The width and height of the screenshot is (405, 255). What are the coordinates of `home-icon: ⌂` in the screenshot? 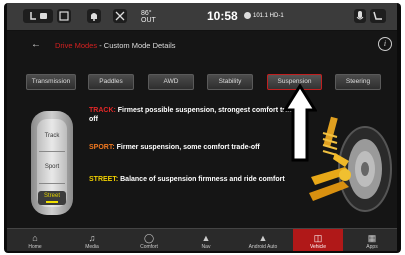 It's located at (35, 238).